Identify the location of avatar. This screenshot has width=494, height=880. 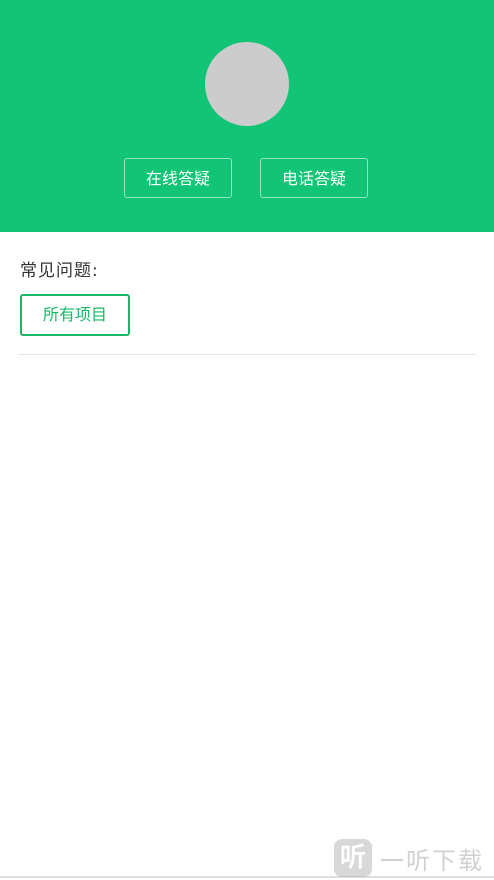
(247, 84).